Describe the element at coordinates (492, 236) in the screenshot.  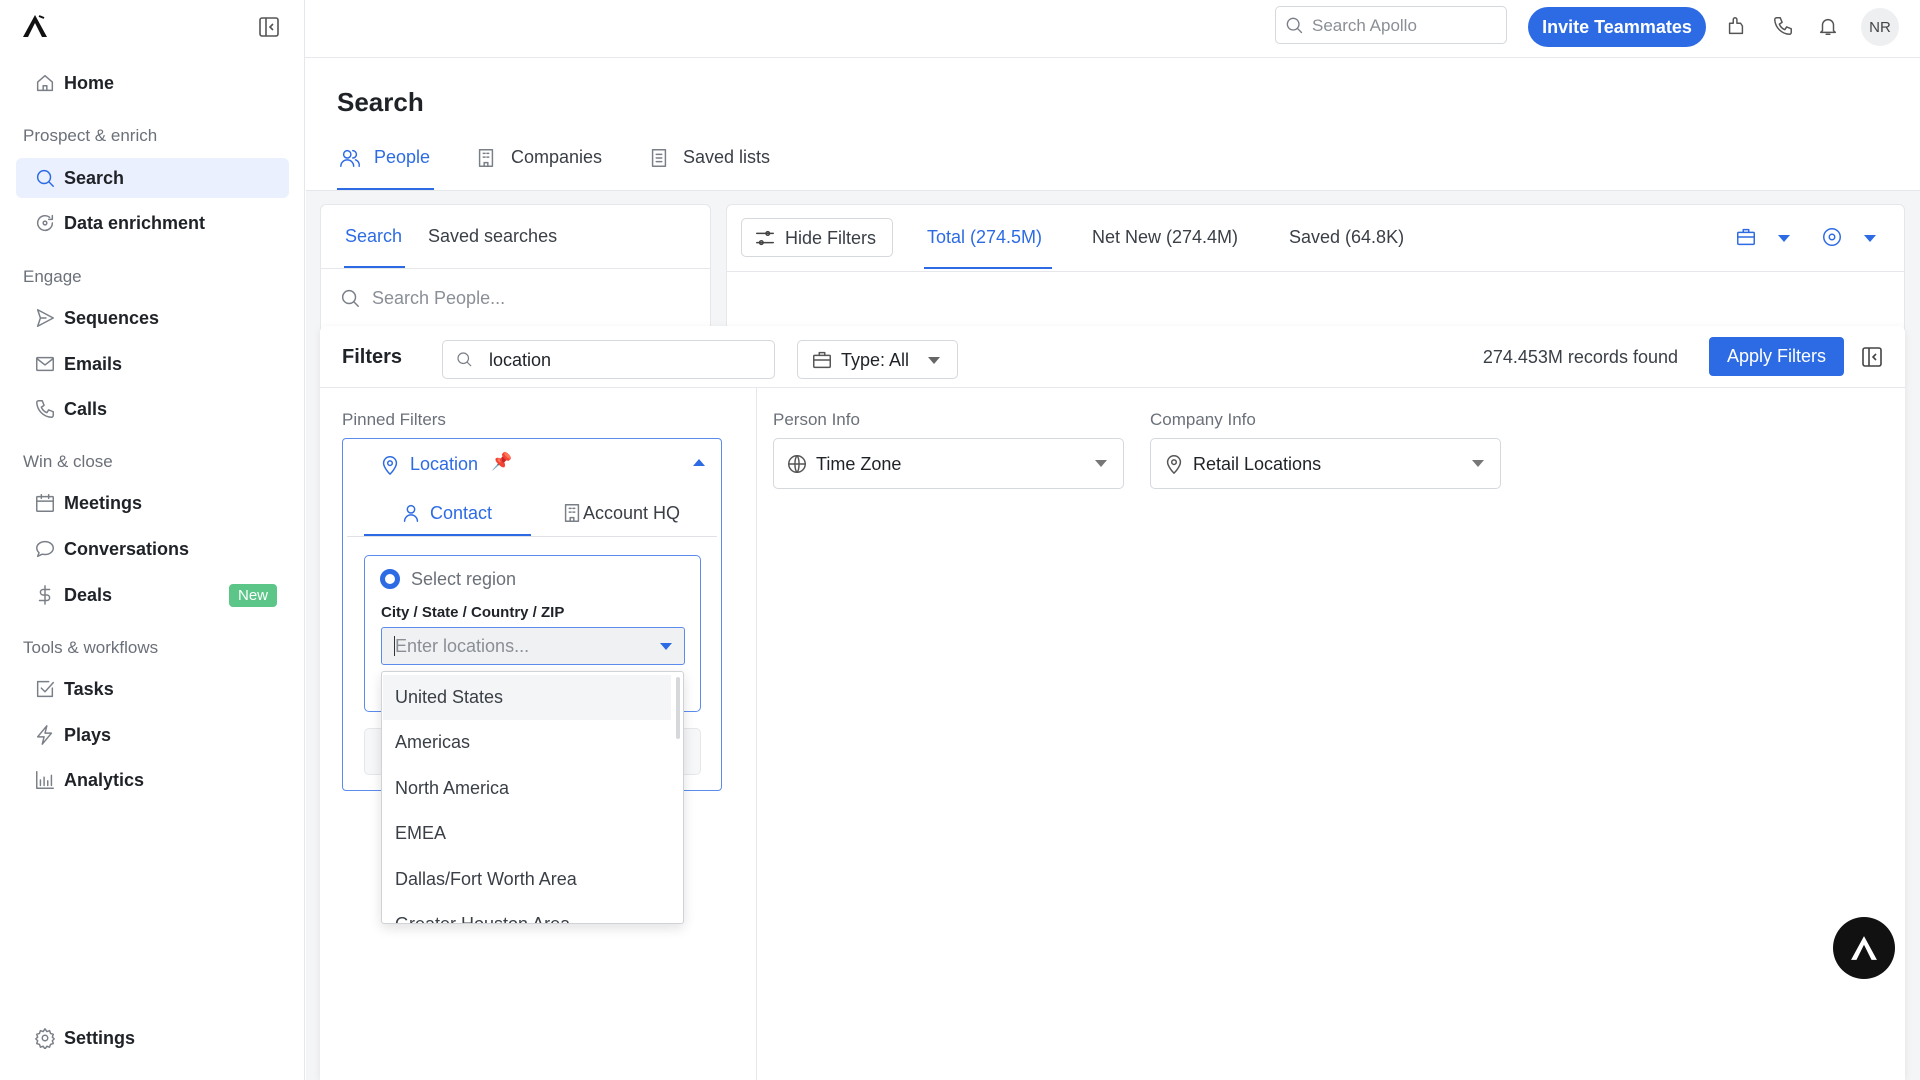
I see `tab-saved-searches: Saved searches` at that location.